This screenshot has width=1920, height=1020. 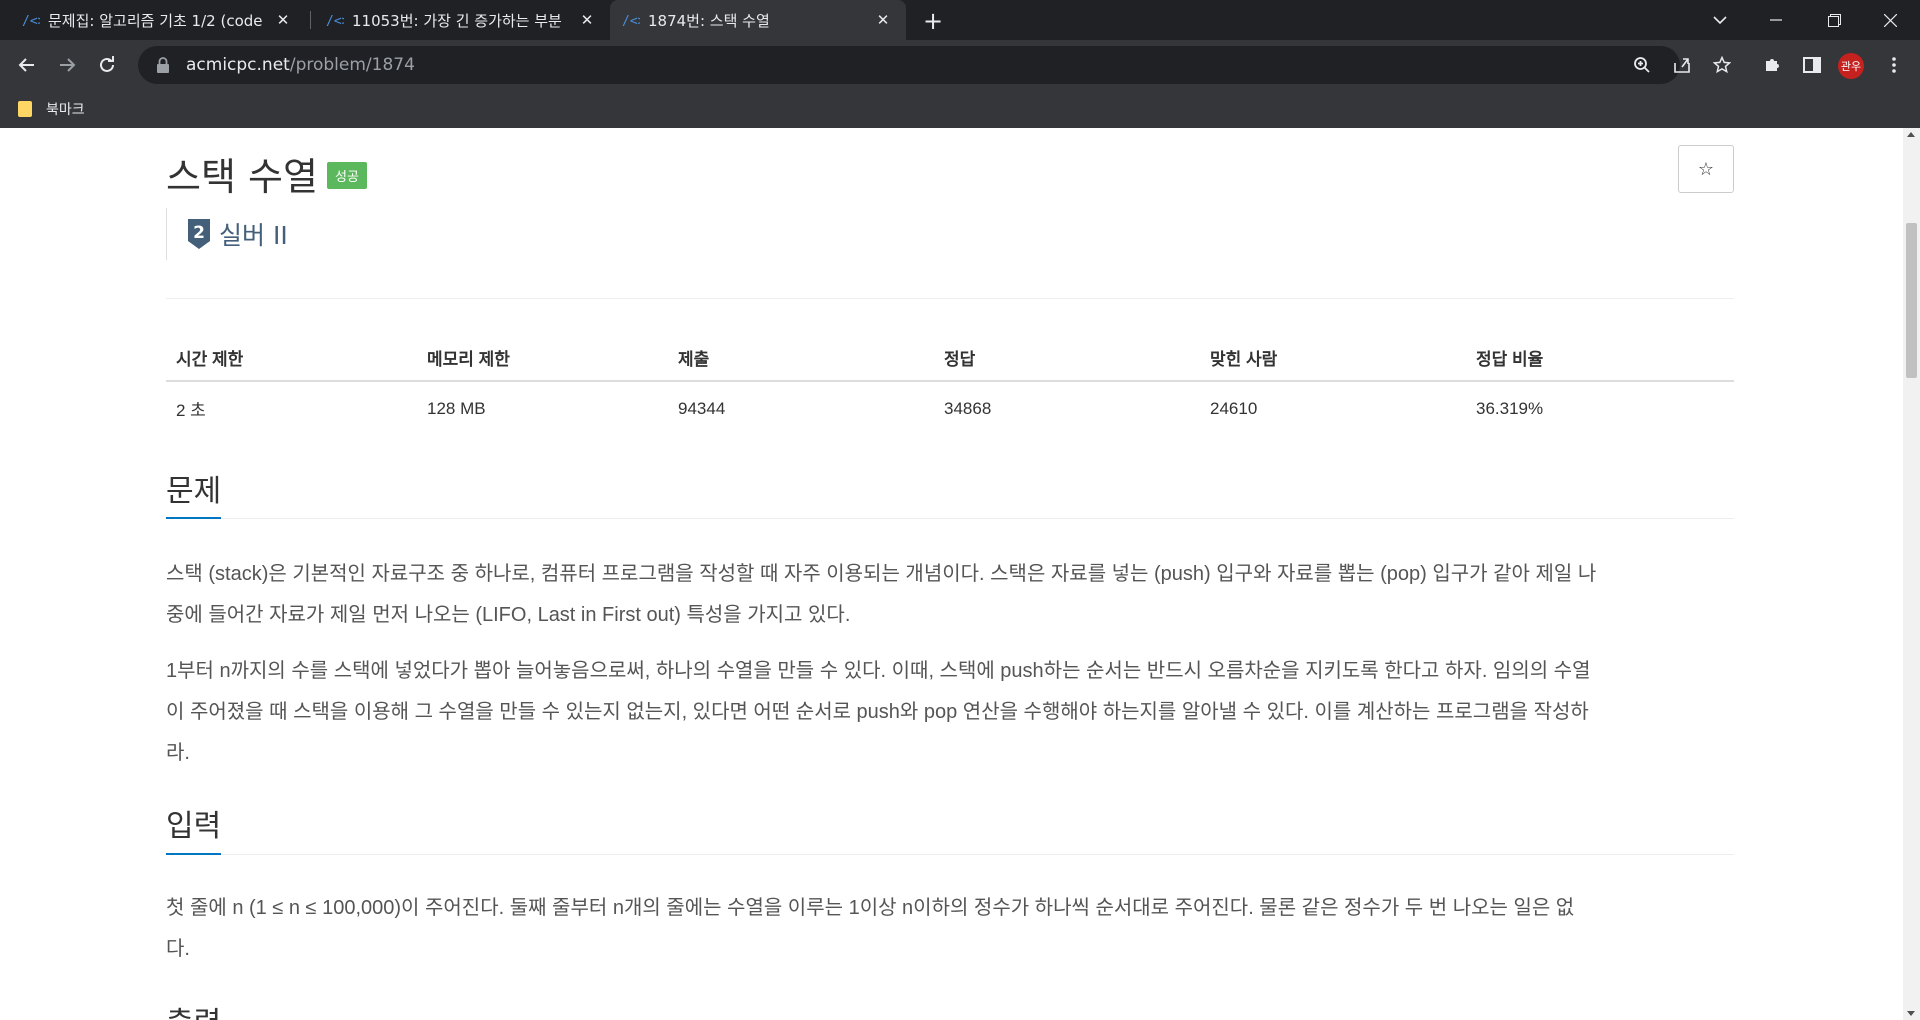 I want to click on time-limit-value: 2 초, so click(x=191, y=410).